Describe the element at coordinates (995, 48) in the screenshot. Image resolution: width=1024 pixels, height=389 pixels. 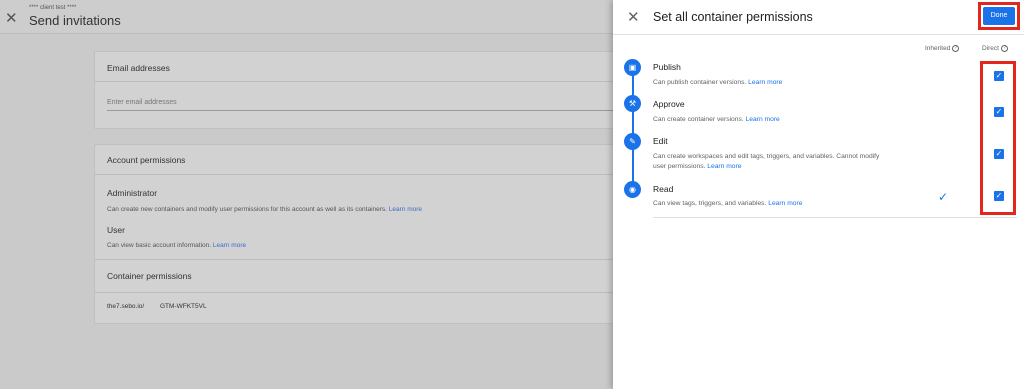
I see `direct-column-header: Direct?` at that location.